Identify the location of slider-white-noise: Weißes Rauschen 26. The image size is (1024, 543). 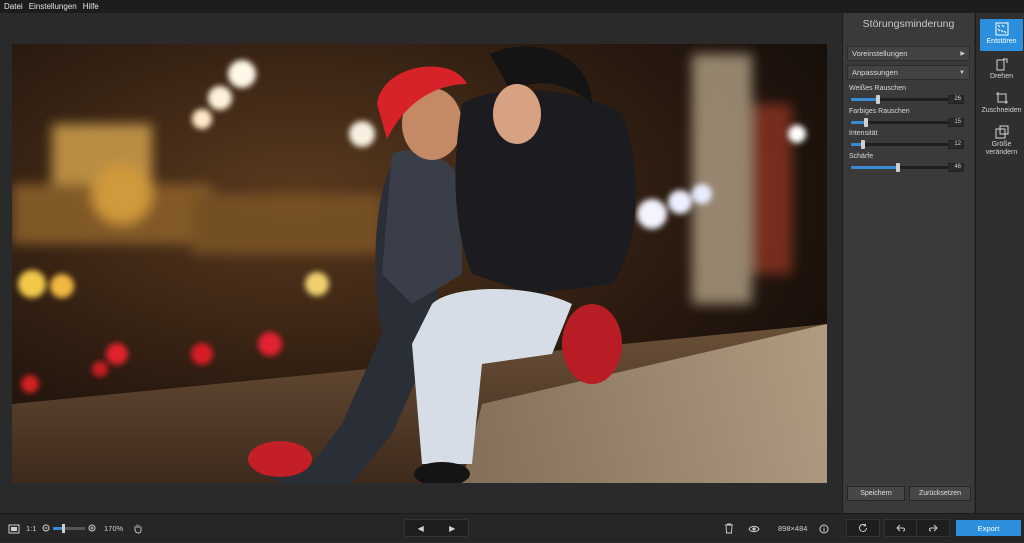
(908, 95).